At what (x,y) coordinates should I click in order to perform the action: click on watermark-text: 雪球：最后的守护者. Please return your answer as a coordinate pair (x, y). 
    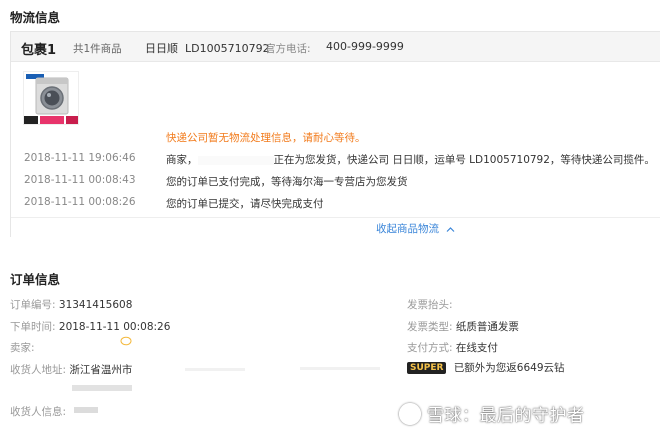
    Looking at the image, I should click on (506, 416).